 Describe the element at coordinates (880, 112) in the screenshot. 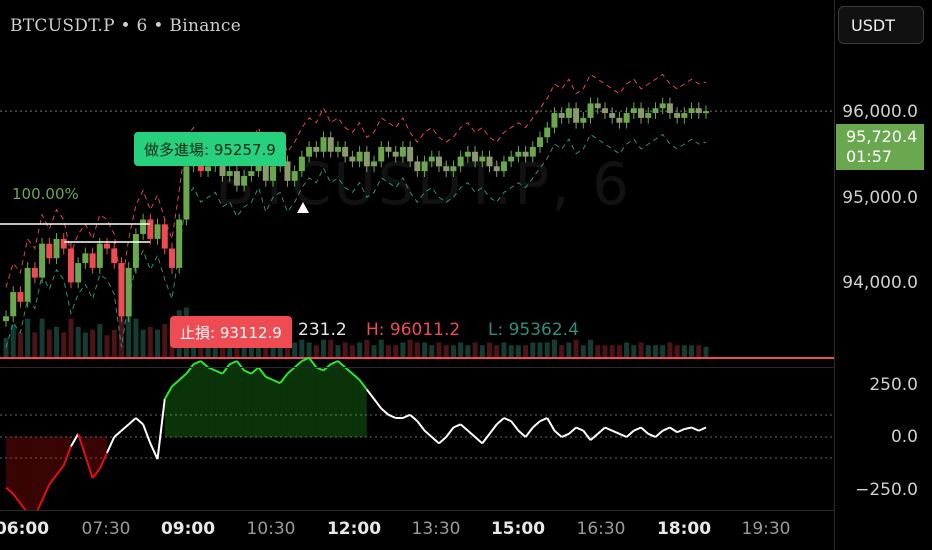

I see `price-tick: 96,000.0` at that location.